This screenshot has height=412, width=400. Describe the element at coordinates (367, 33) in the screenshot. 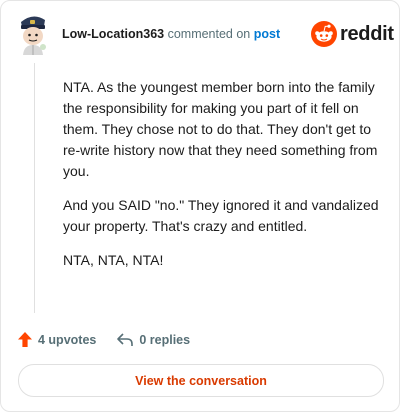

I see `reddit-wordmark: reddit` at that location.